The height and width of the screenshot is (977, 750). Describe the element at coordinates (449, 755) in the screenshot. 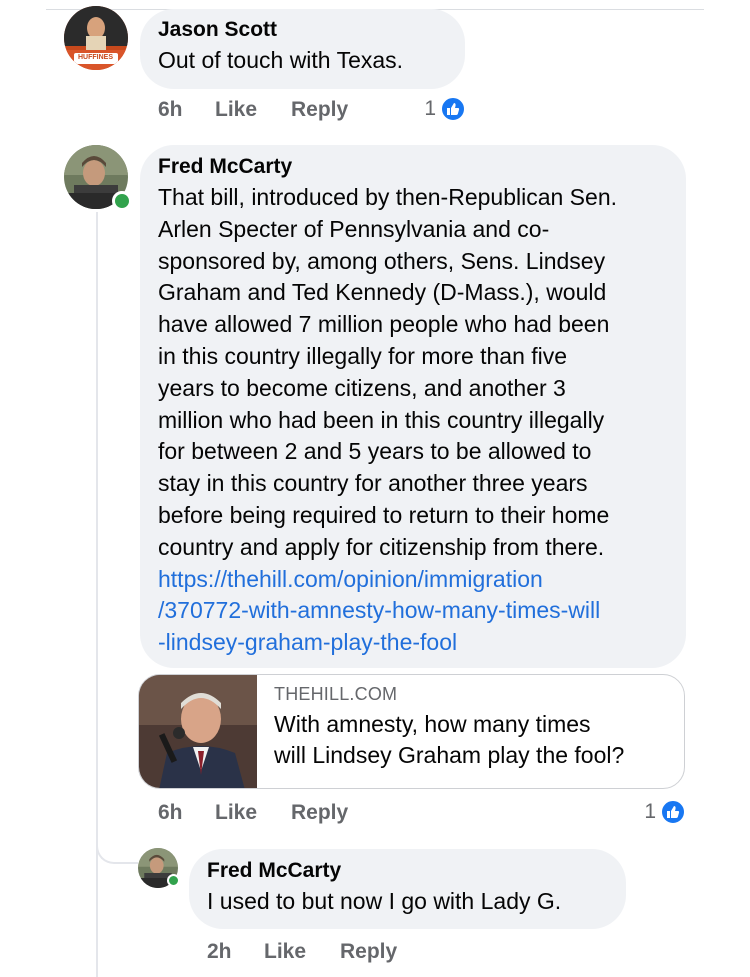

I see `link-preview-title-line: will Lindsey Graham play the fool?` at that location.